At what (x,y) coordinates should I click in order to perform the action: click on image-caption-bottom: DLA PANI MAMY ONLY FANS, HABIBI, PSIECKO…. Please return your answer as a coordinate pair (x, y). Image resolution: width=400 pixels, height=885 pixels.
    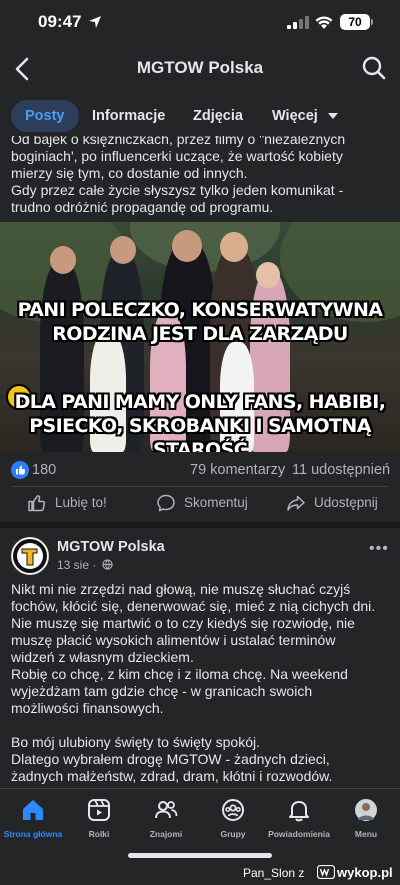
    Looking at the image, I should click on (200, 421).